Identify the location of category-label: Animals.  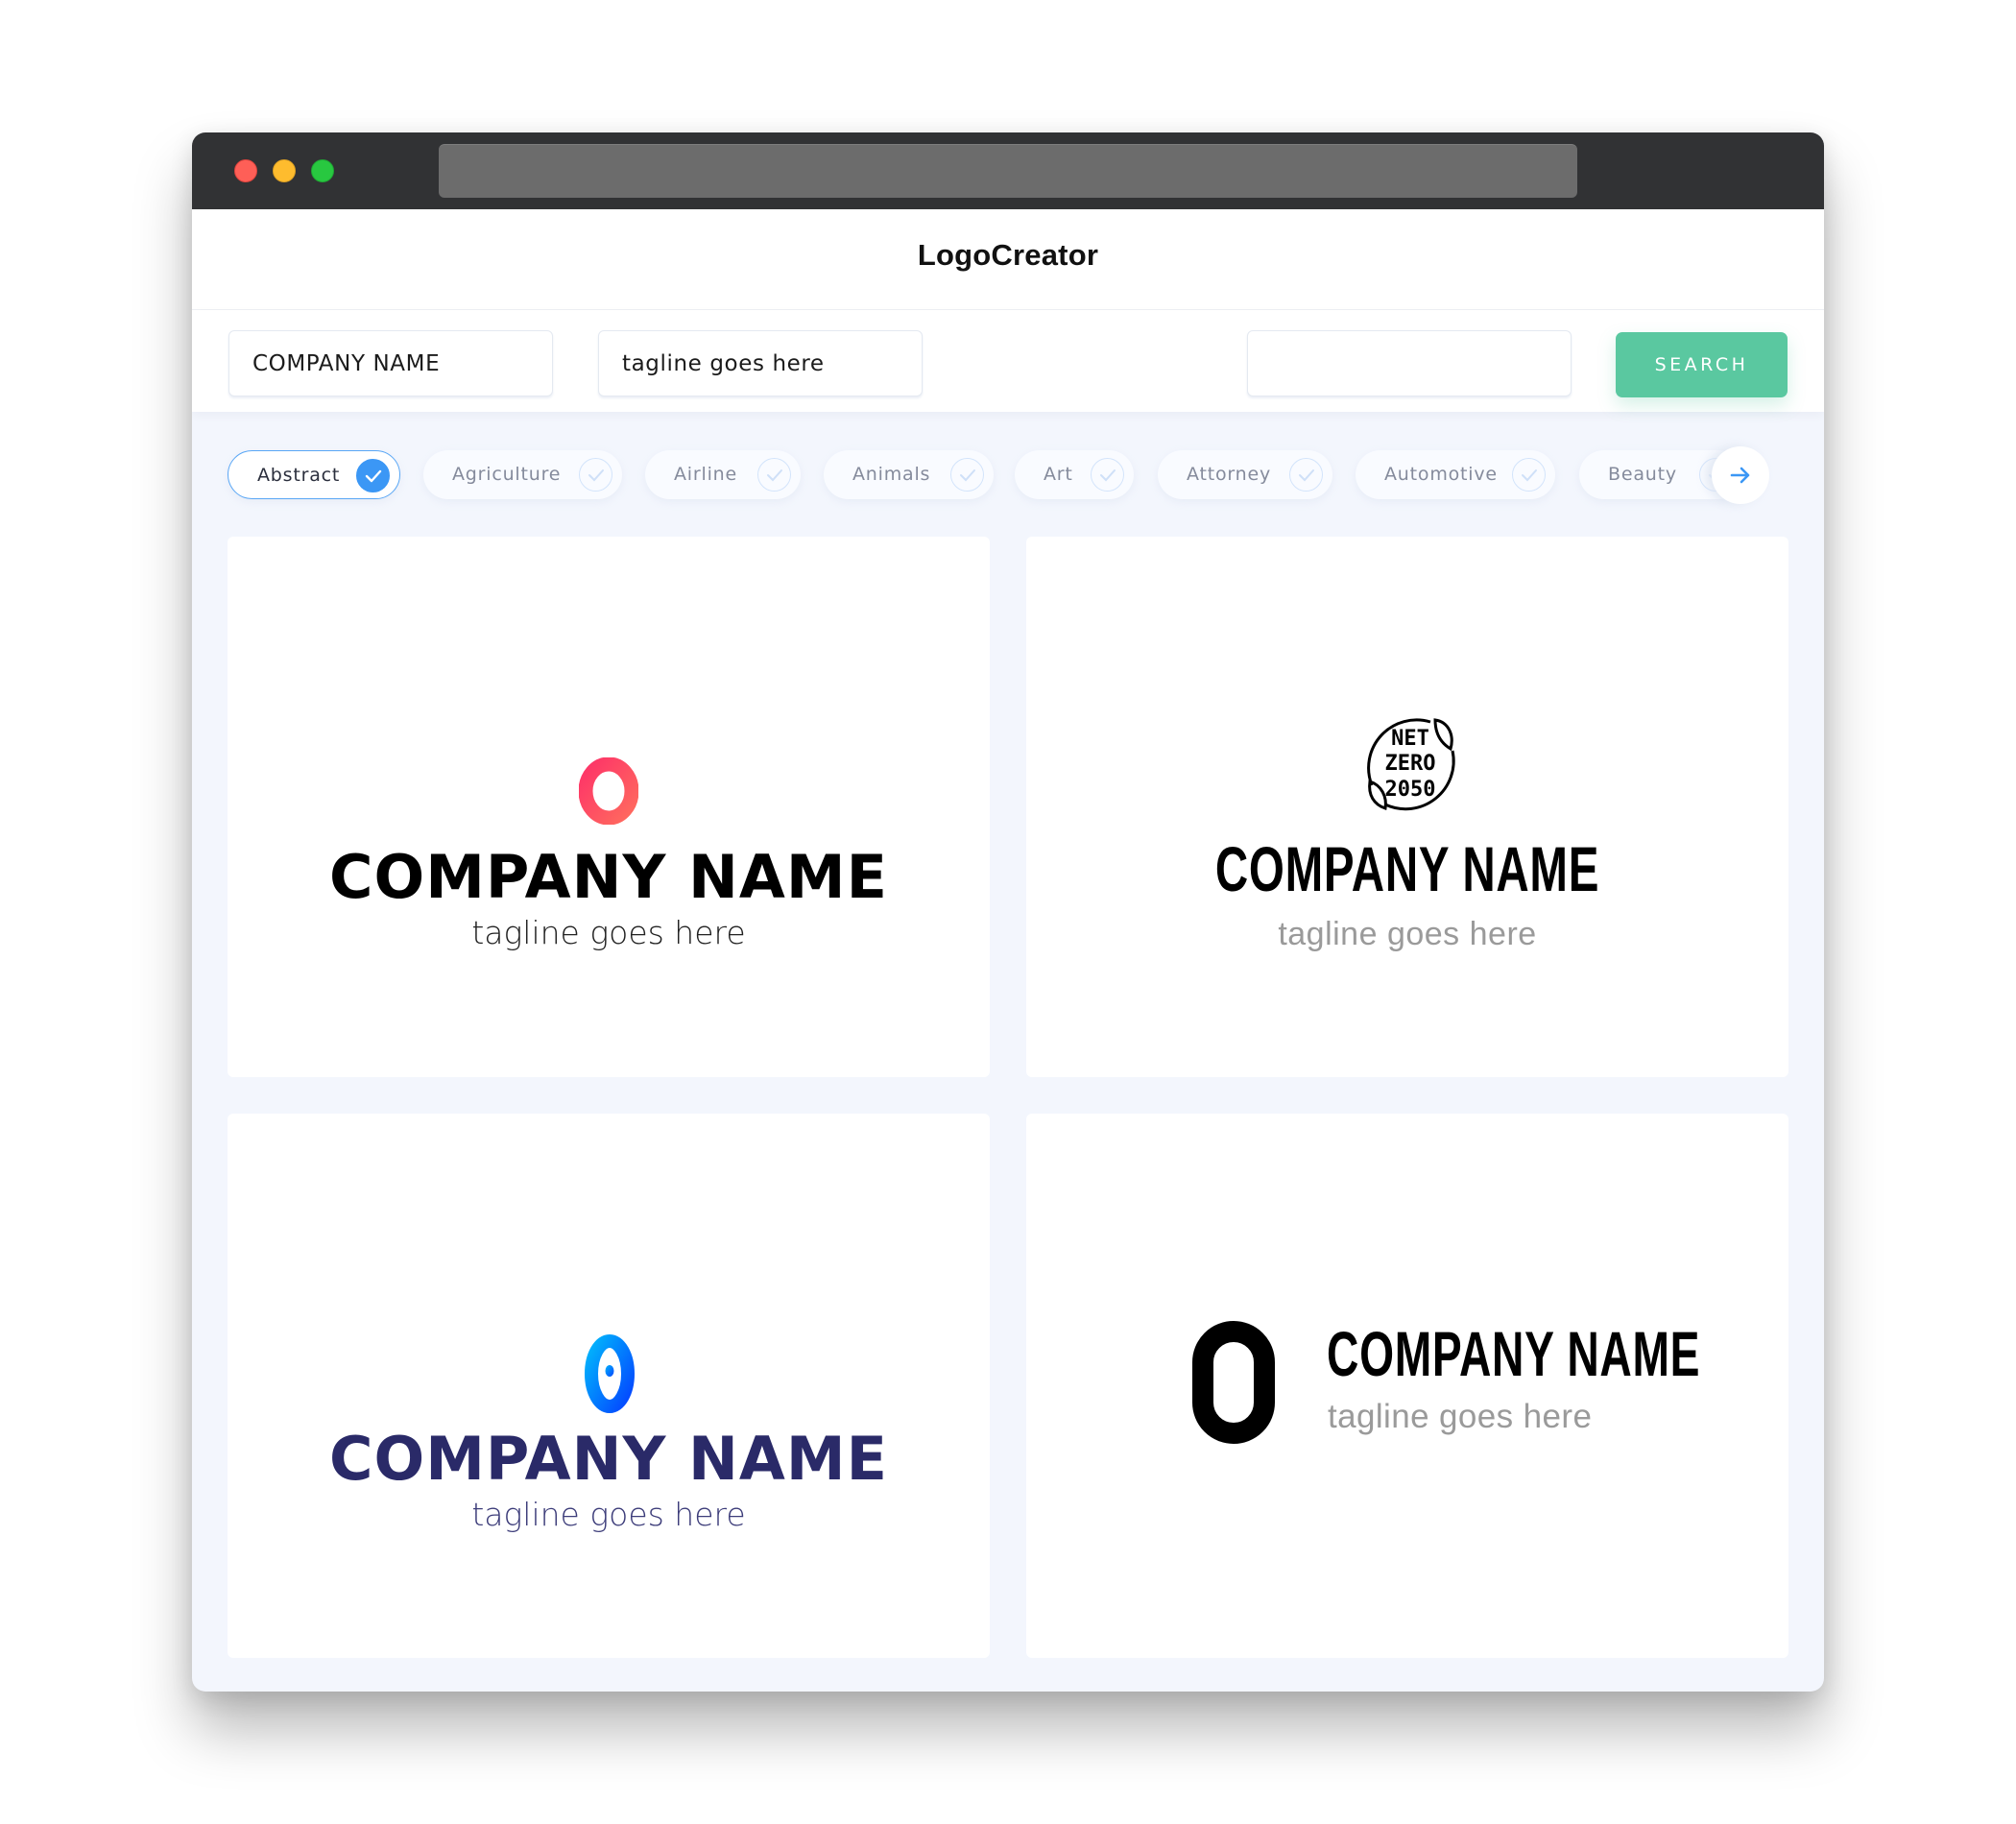
(891, 474).